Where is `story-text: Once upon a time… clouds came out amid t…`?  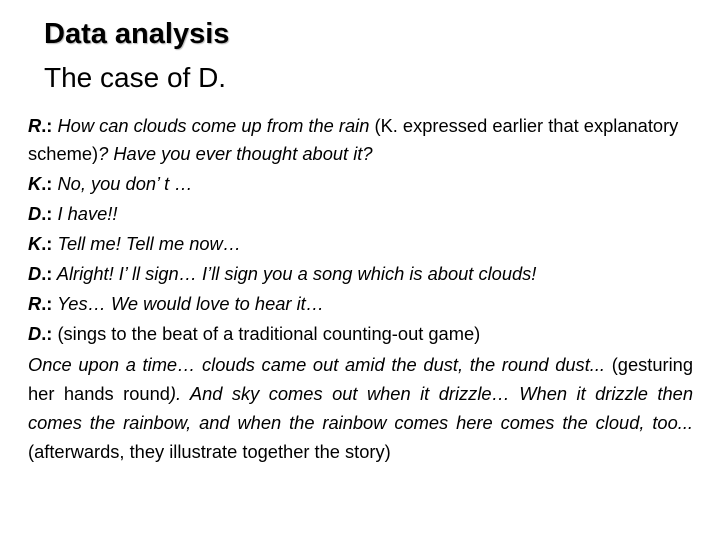
story-text: Once upon a time… clouds came out amid t… is located at coordinates (320, 364).